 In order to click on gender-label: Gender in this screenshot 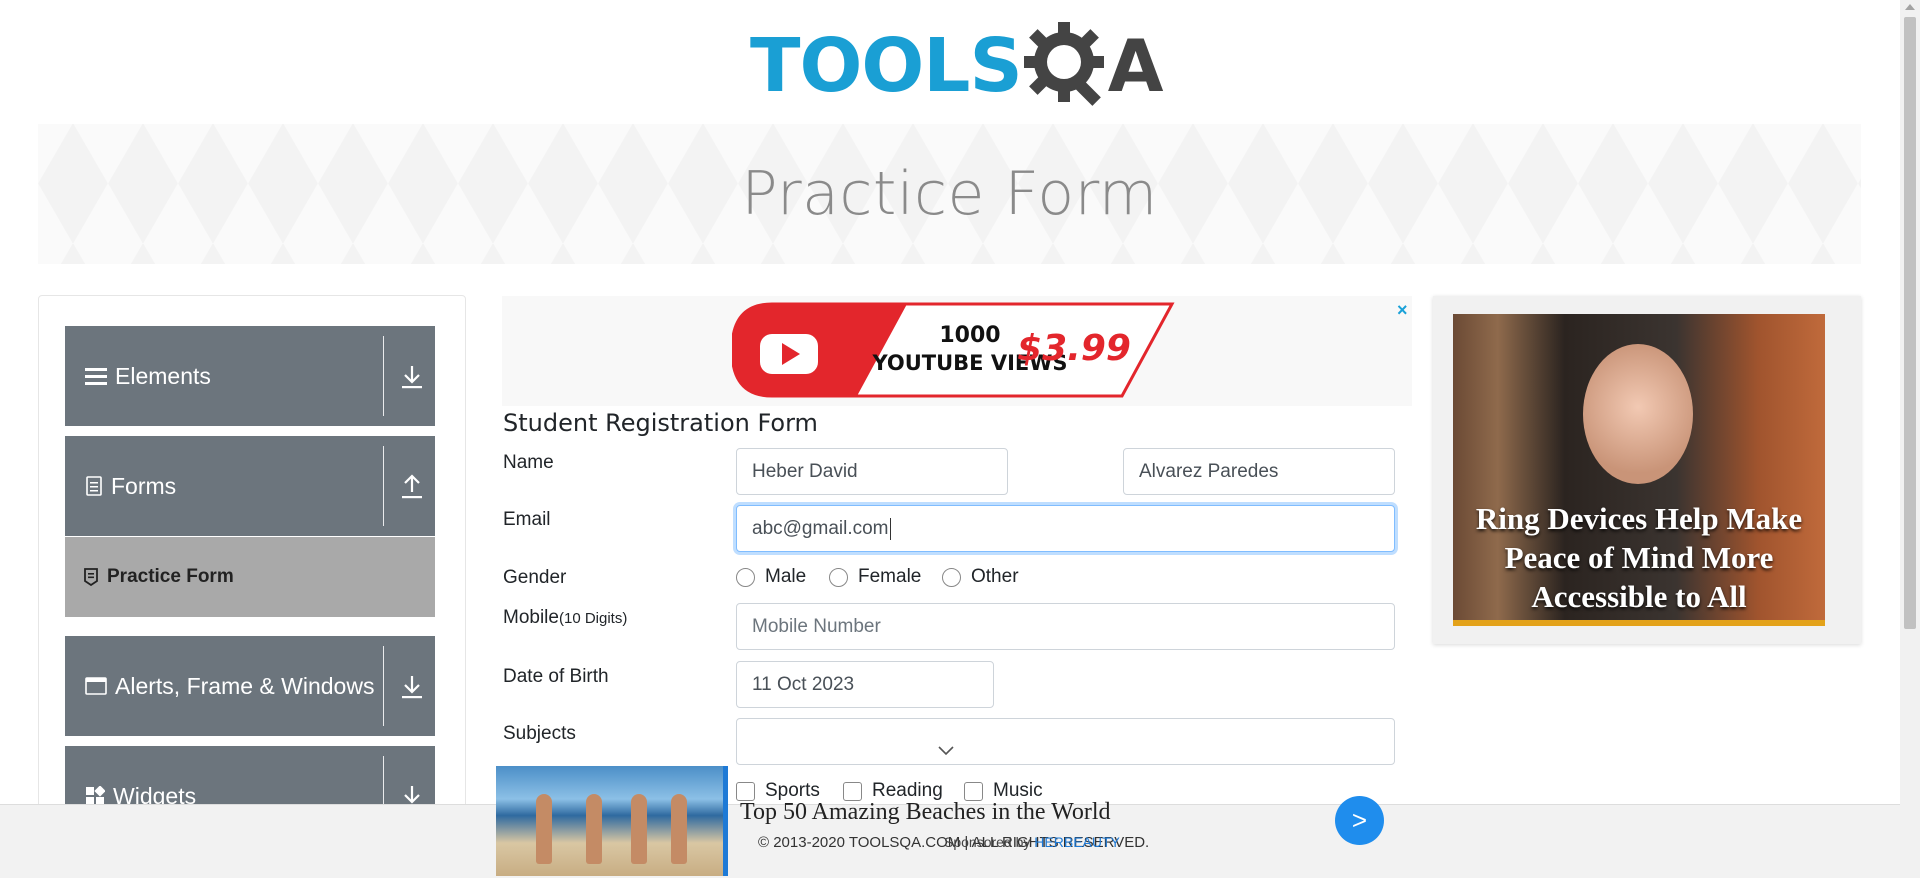, I will do `click(535, 577)`.